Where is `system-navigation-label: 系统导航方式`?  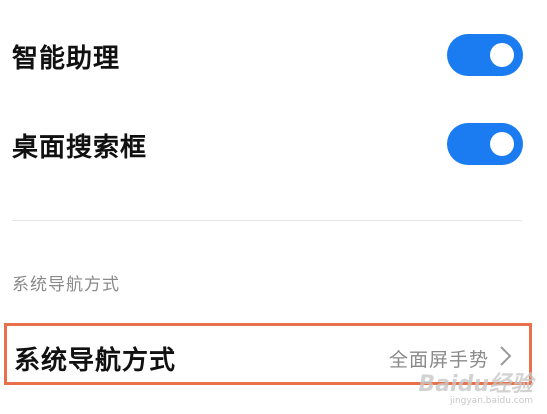 system-navigation-label: 系统导航方式 is located at coordinates (95, 361).